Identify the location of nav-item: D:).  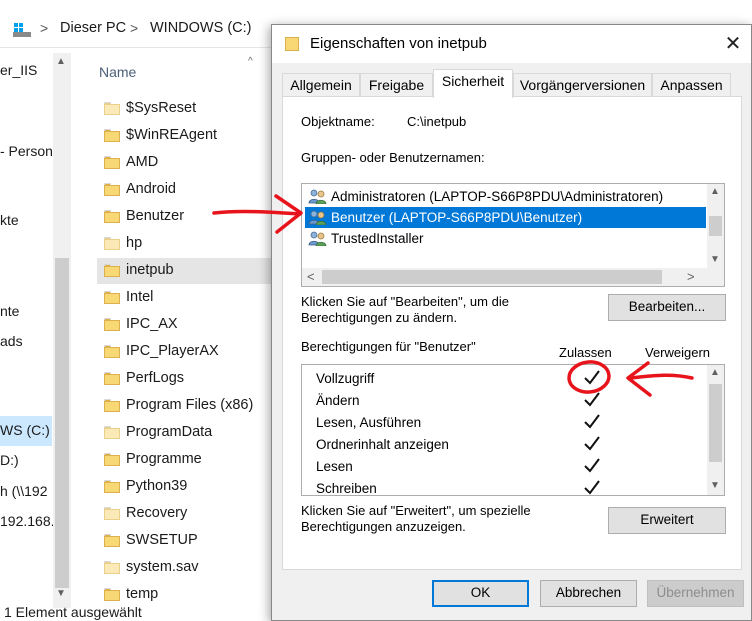
(9, 460).